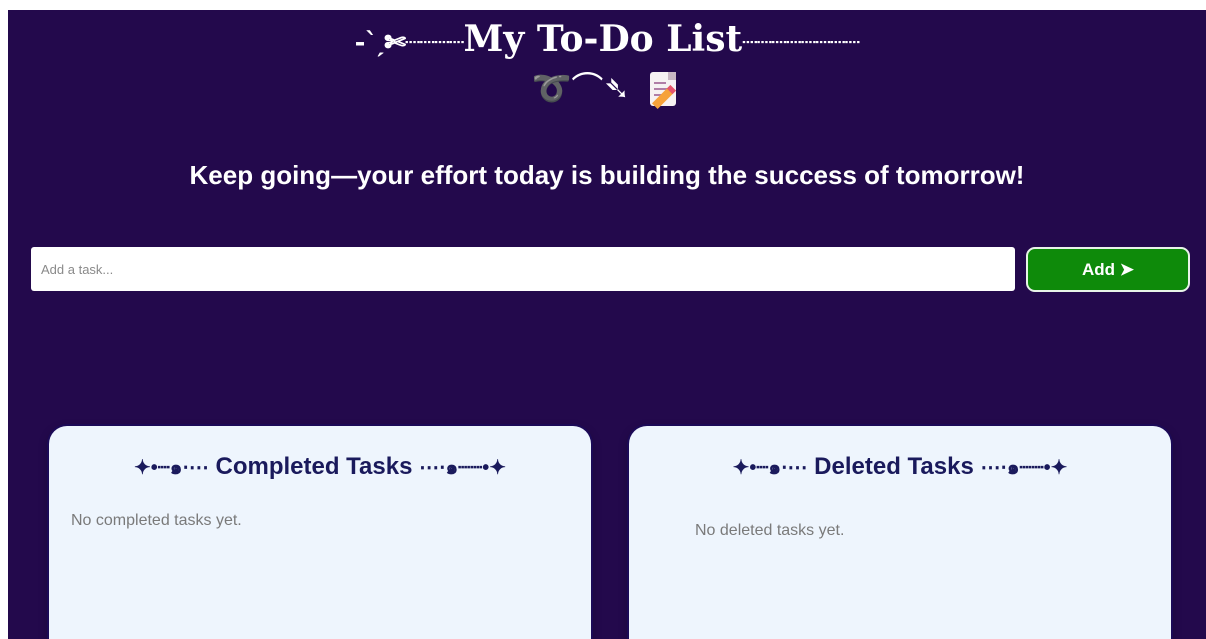 This screenshot has width=1206, height=639. Describe the element at coordinates (156, 520) in the screenshot. I see `completed-empty-message: No completed tasks yet.` at that location.